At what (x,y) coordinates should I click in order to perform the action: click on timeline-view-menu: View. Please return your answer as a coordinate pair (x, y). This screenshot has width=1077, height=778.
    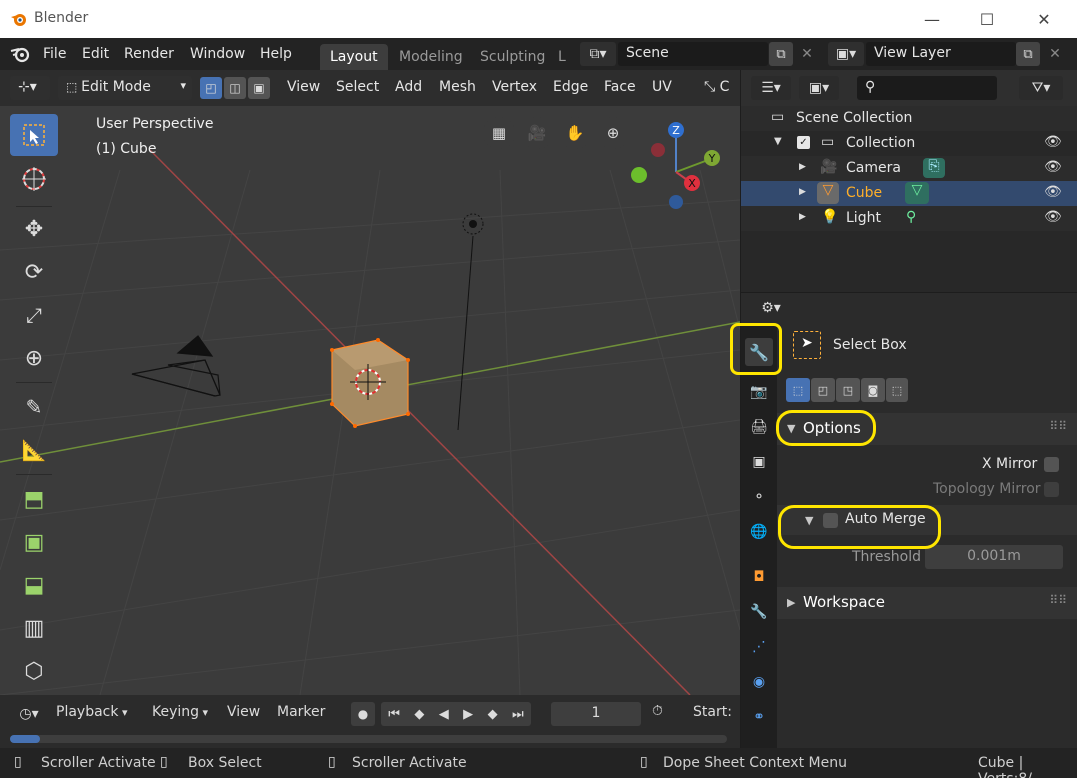
    Looking at the image, I should click on (243, 712).